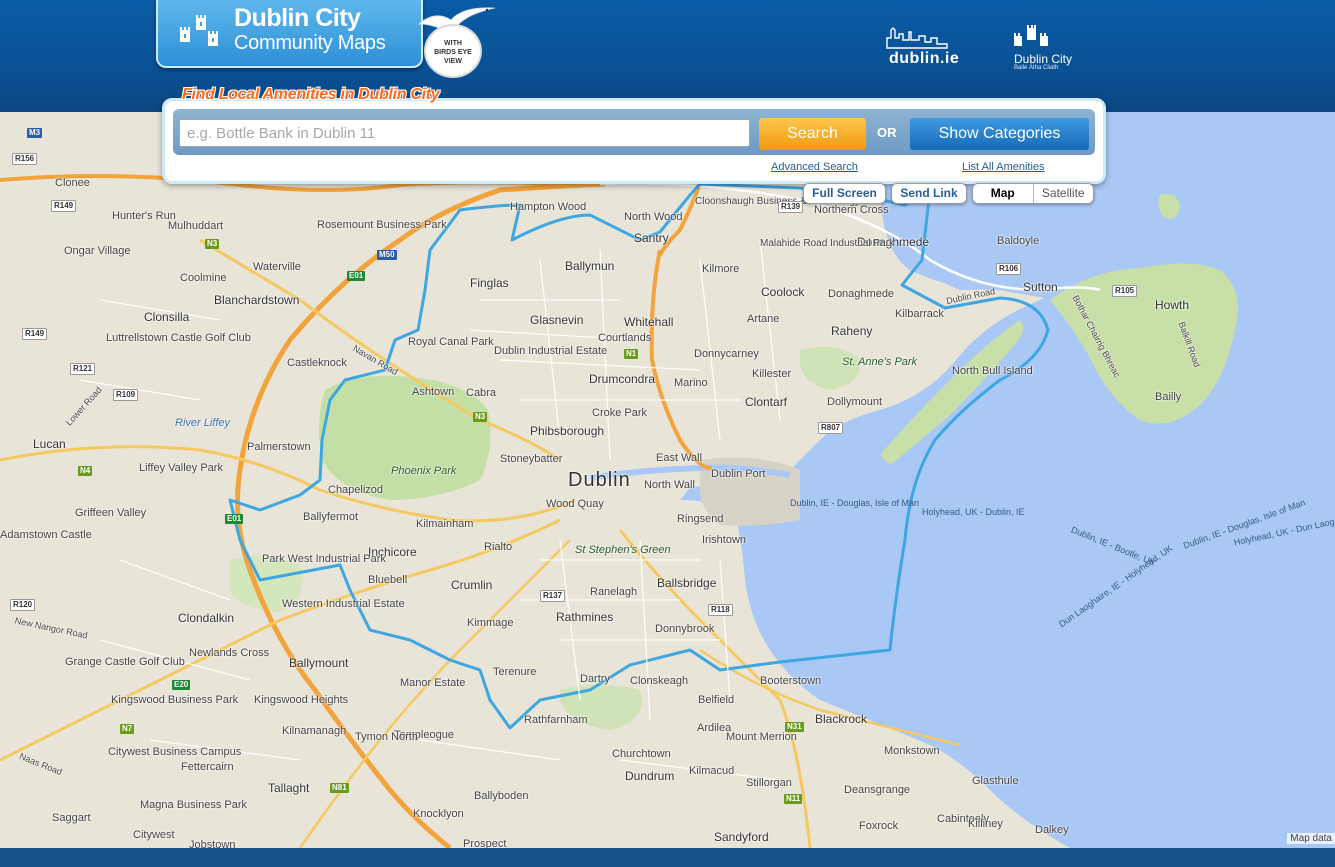 Image resolution: width=1335 pixels, height=867 pixels. What do you see at coordinates (515, 672) in the screenshot?
I see `map-label: Terenure` at bounding box center [515, 672].